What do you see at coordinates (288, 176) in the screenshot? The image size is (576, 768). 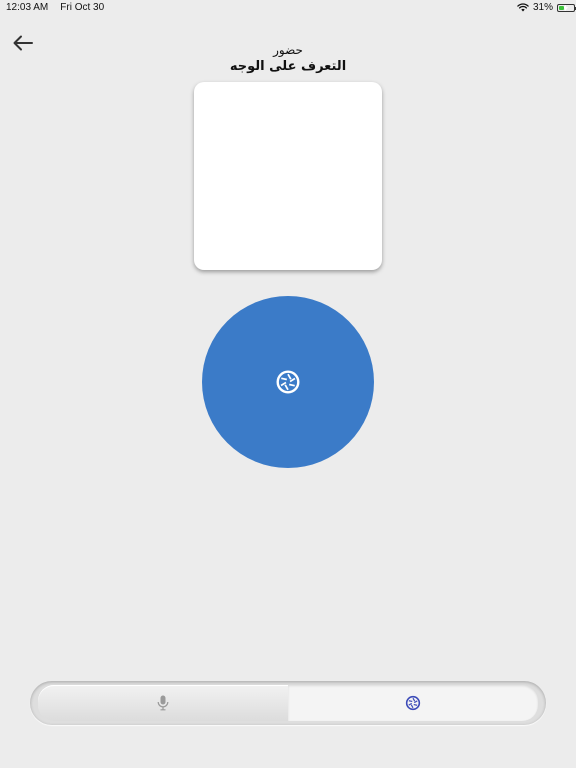 I see `face-preview` at bounding box center [288, 176].